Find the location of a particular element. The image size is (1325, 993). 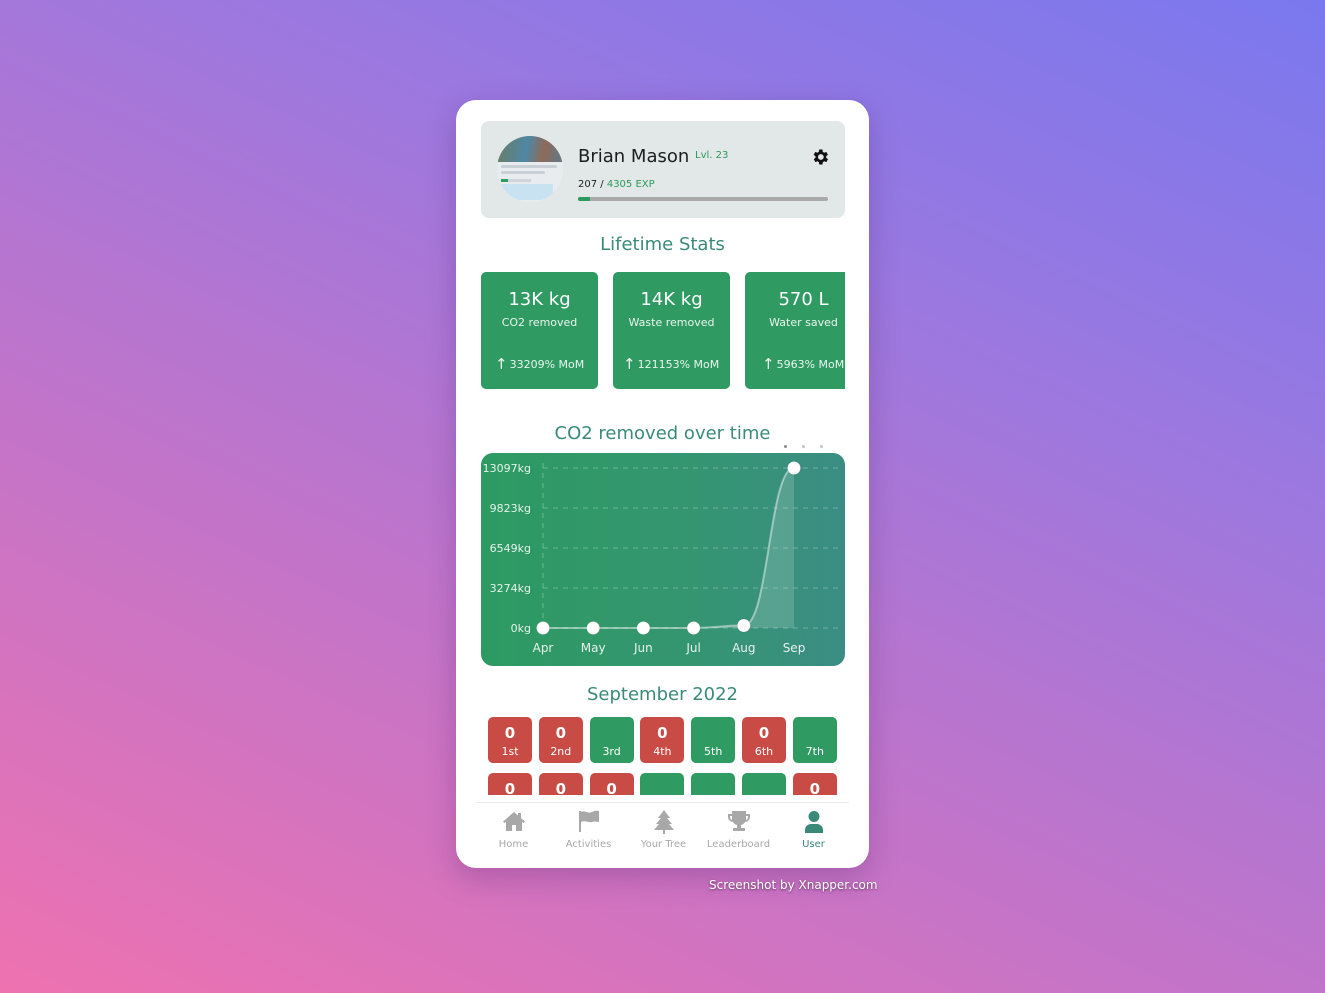

day-label: 6th is located at coordinates (764, 751).